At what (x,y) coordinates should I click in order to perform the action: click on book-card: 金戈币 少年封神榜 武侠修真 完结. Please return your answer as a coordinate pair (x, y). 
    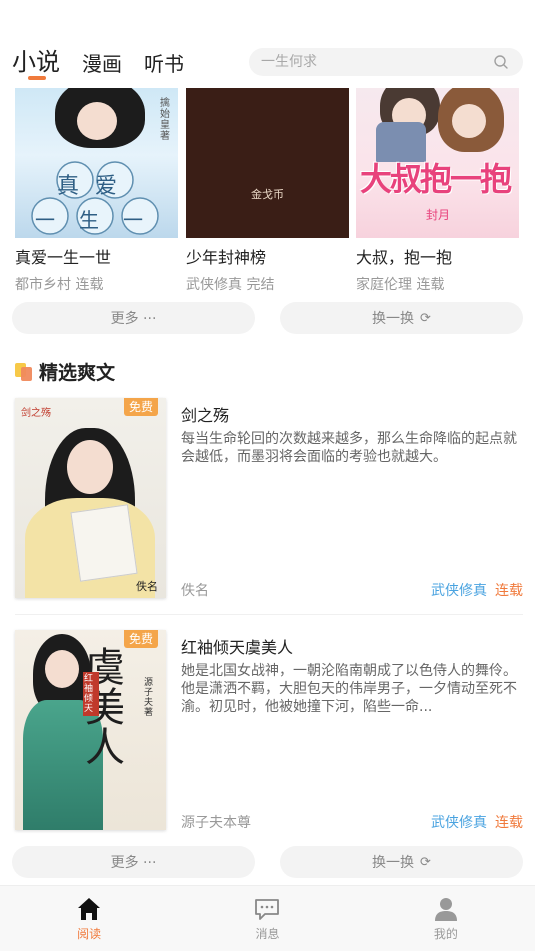
    Looking at the image, I should click on (267, 191).